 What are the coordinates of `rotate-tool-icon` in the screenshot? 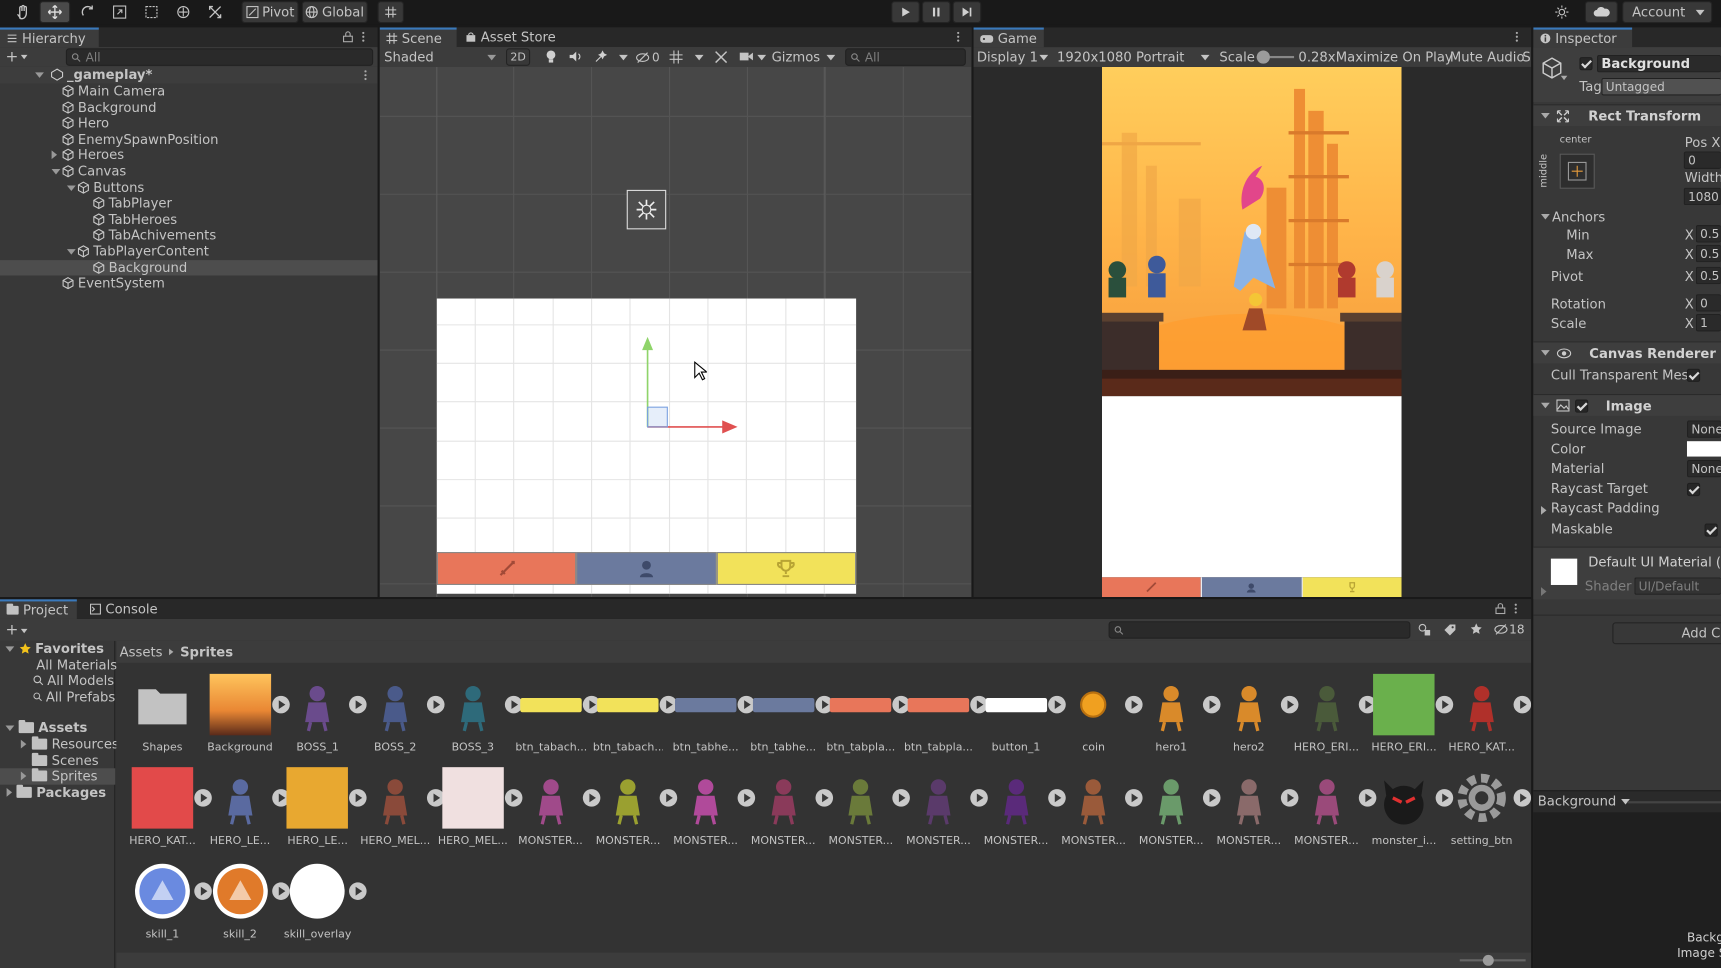 It's located at (88, 12).